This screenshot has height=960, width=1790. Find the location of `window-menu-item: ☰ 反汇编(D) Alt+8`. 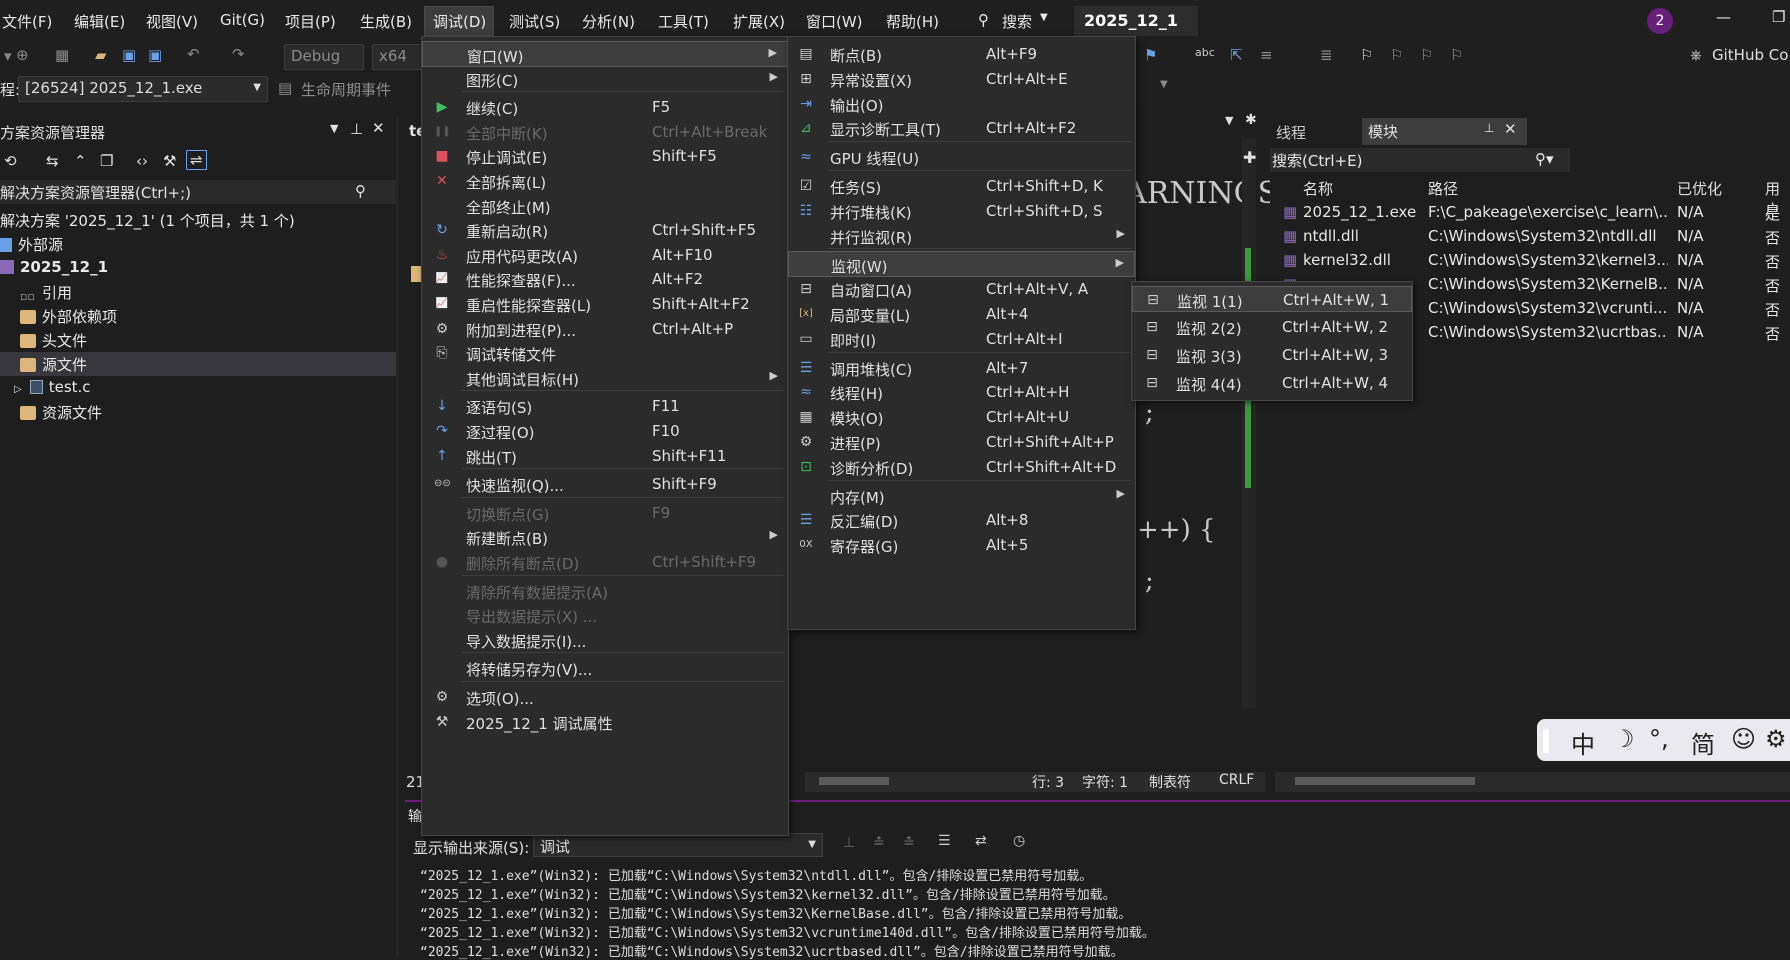

window-menu-item: ☰ 反汇编(D) Alt+8 is located at coordinates (961, 520).